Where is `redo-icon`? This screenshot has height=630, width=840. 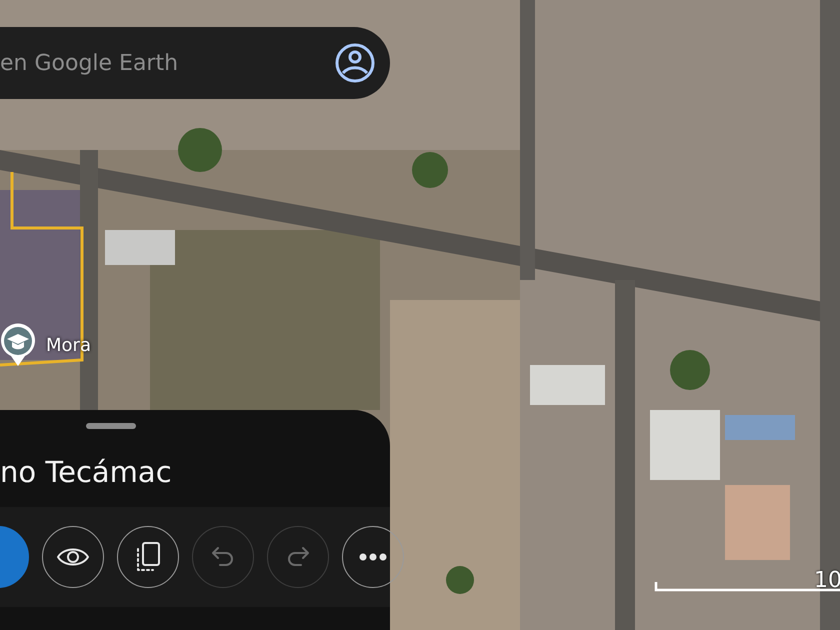
redo-icon is located at coordinates (298, 557).